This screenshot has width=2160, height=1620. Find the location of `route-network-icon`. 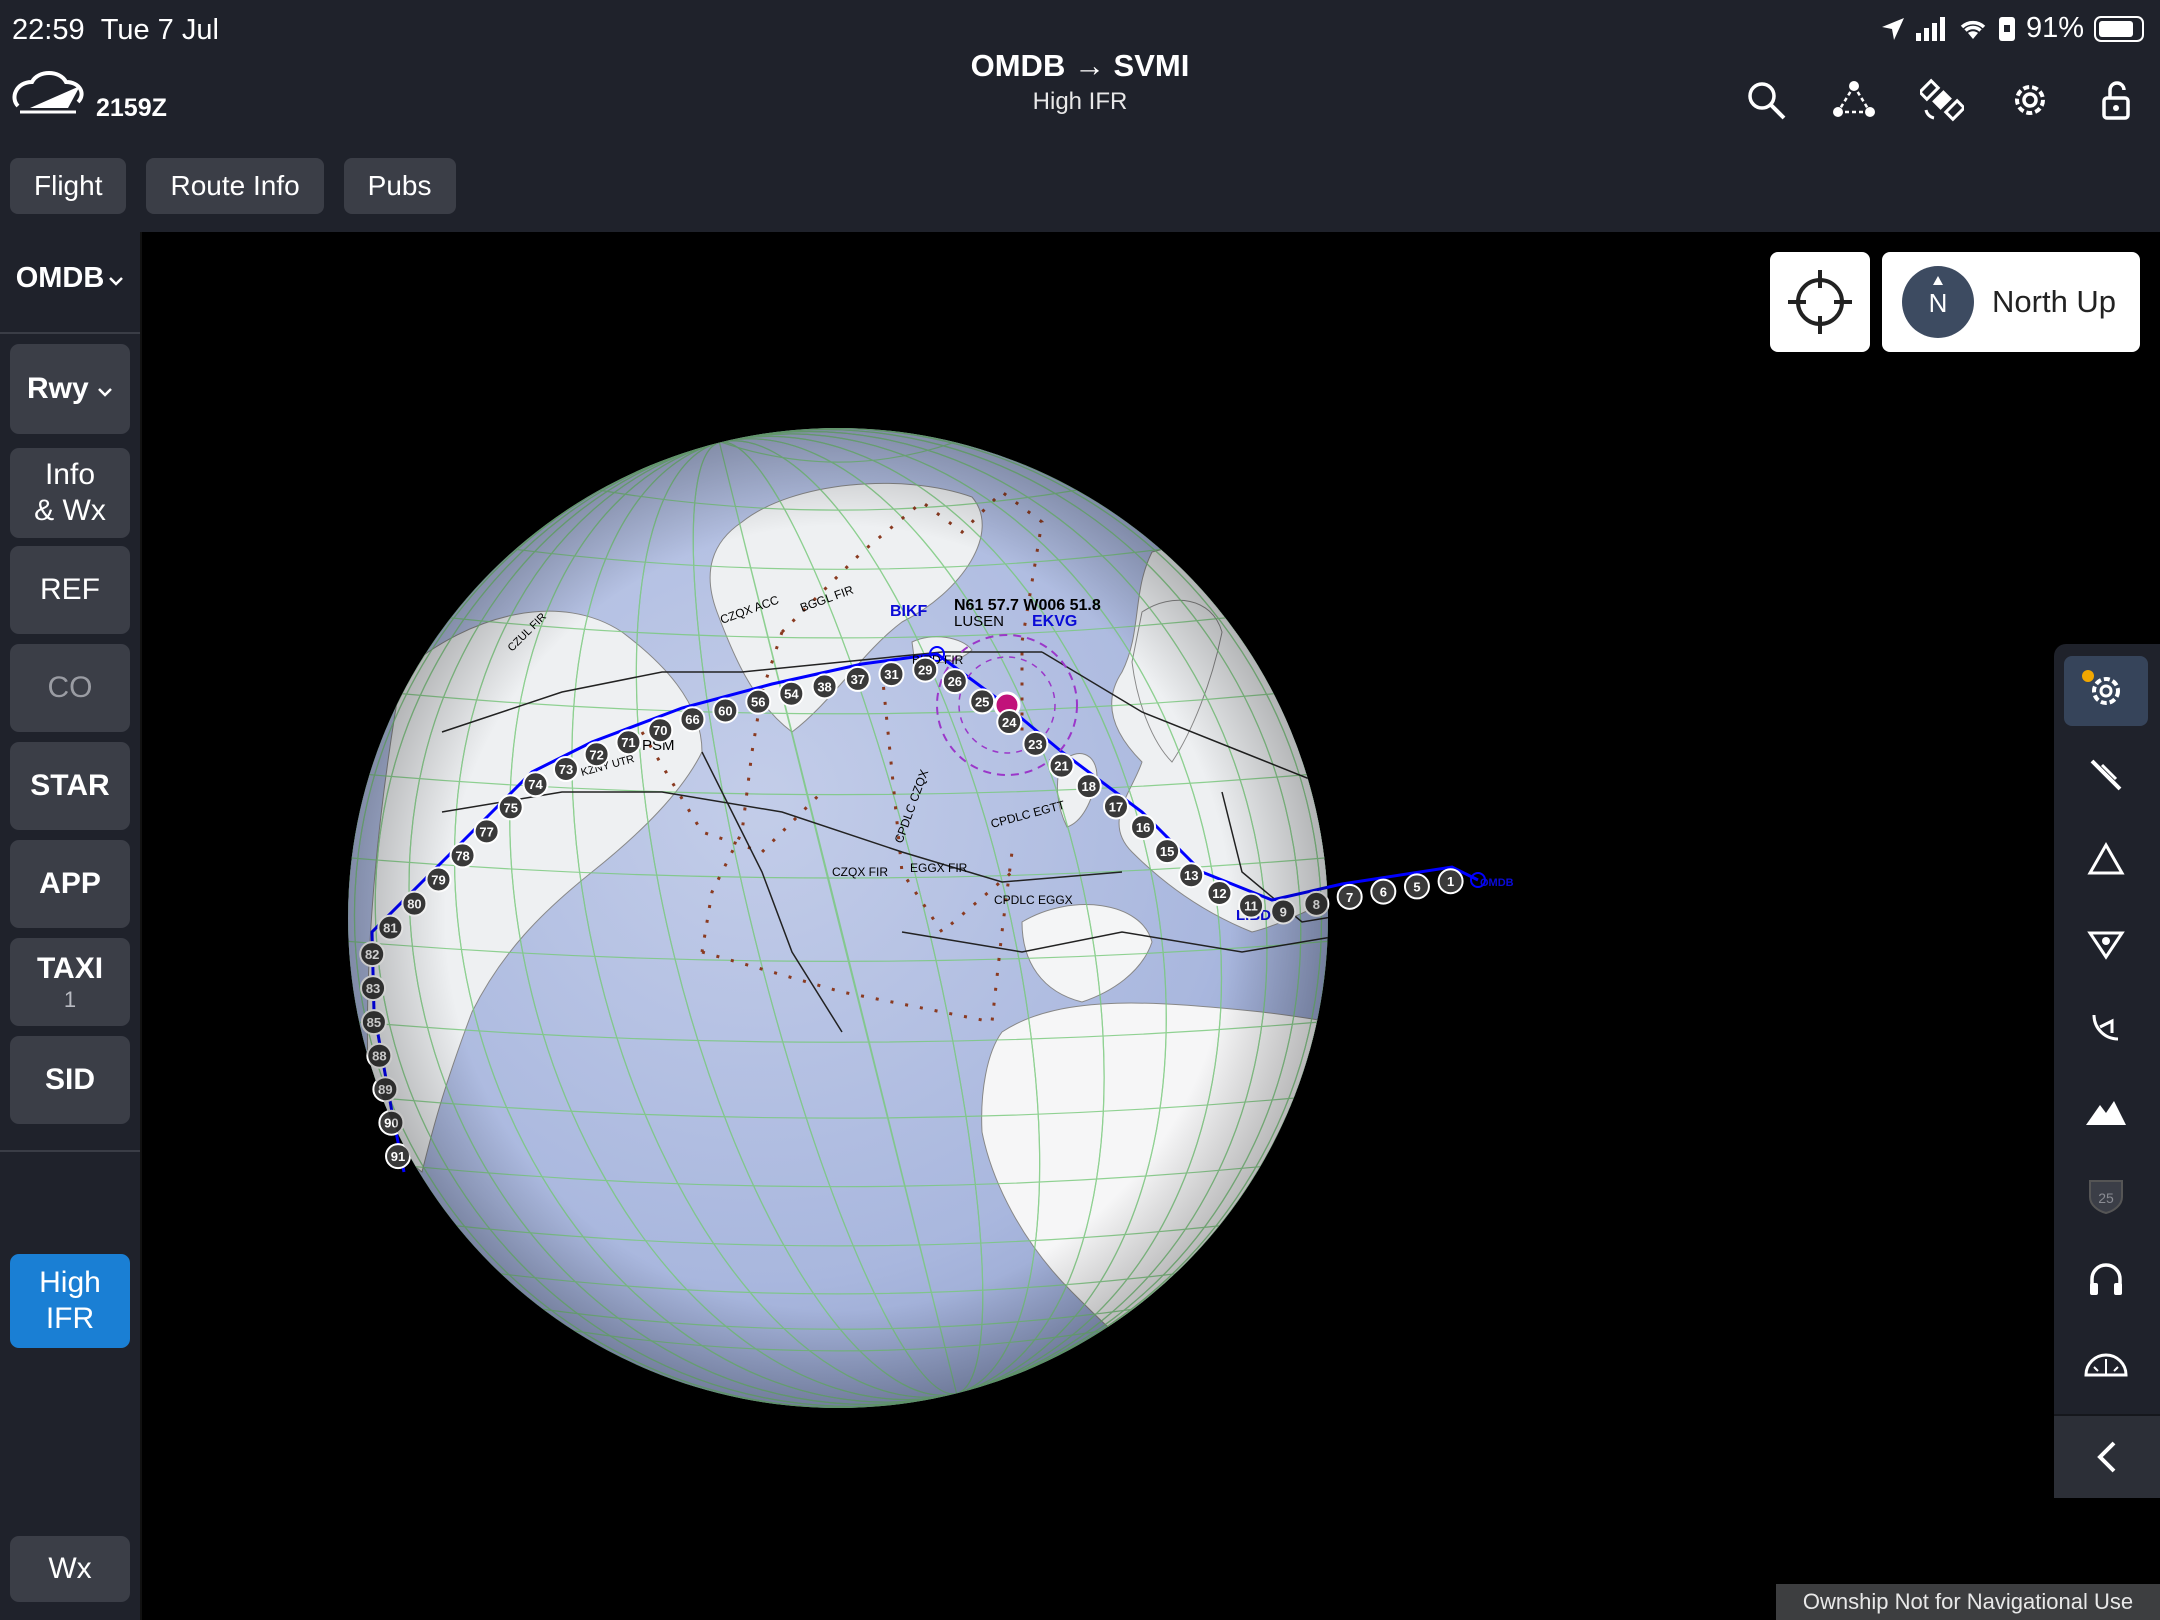

route-network-icon is located at coordinates (1854, 100).